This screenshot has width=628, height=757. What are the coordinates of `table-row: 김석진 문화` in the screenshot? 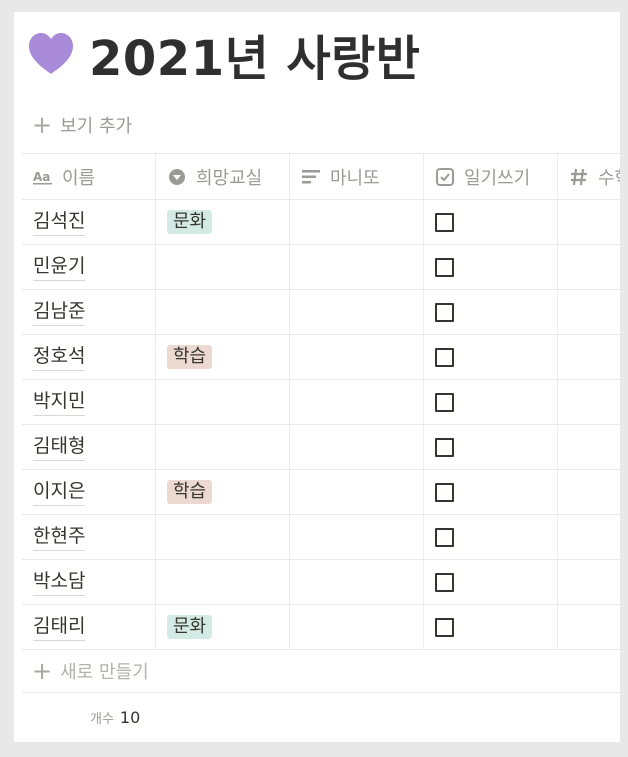 It's located at (321, 222).